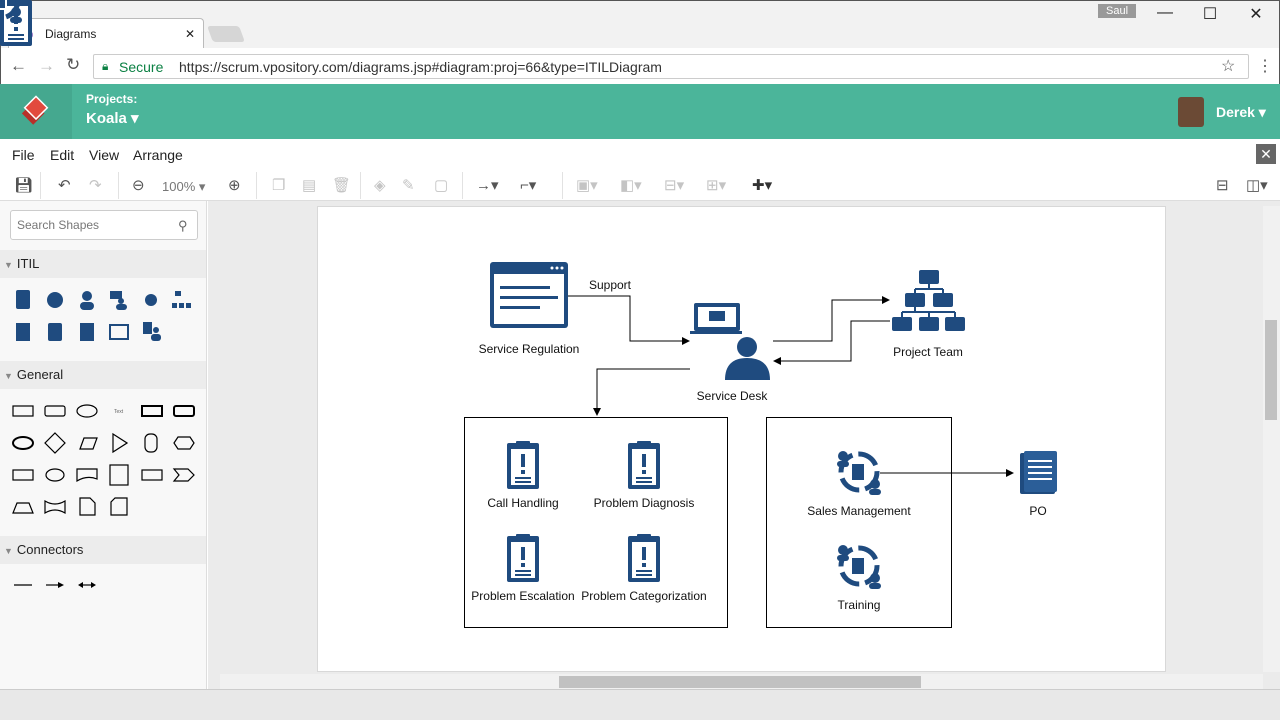 The image size is (1280, 720). Describe the element at coordinates (183, 226) in the screenshot. I see `search-icon: ⚲` at that location.